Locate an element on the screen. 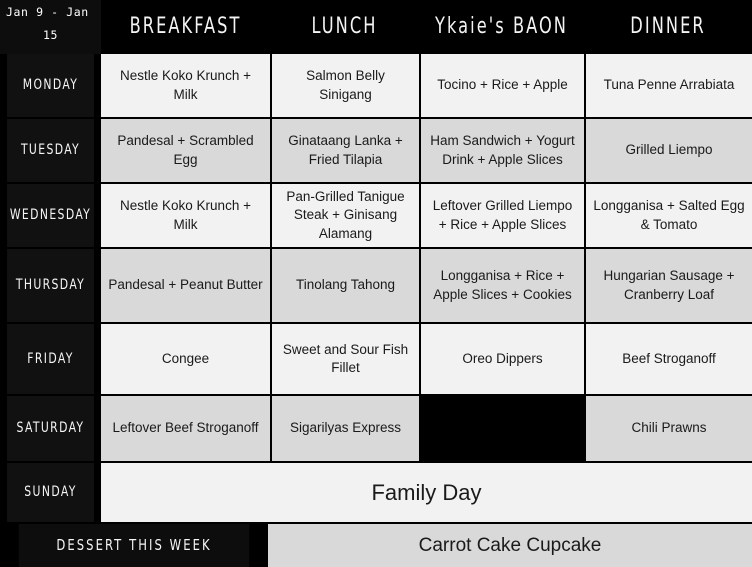  dessert-value: Carrot Cake Cupcake is located at coordinates (510, 544).